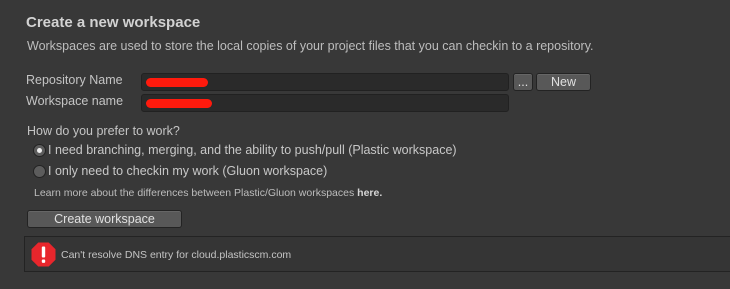  Describe the element at coordinates (39, 150) in the screenshot. I see `radio-plastic-workspace` at that location.